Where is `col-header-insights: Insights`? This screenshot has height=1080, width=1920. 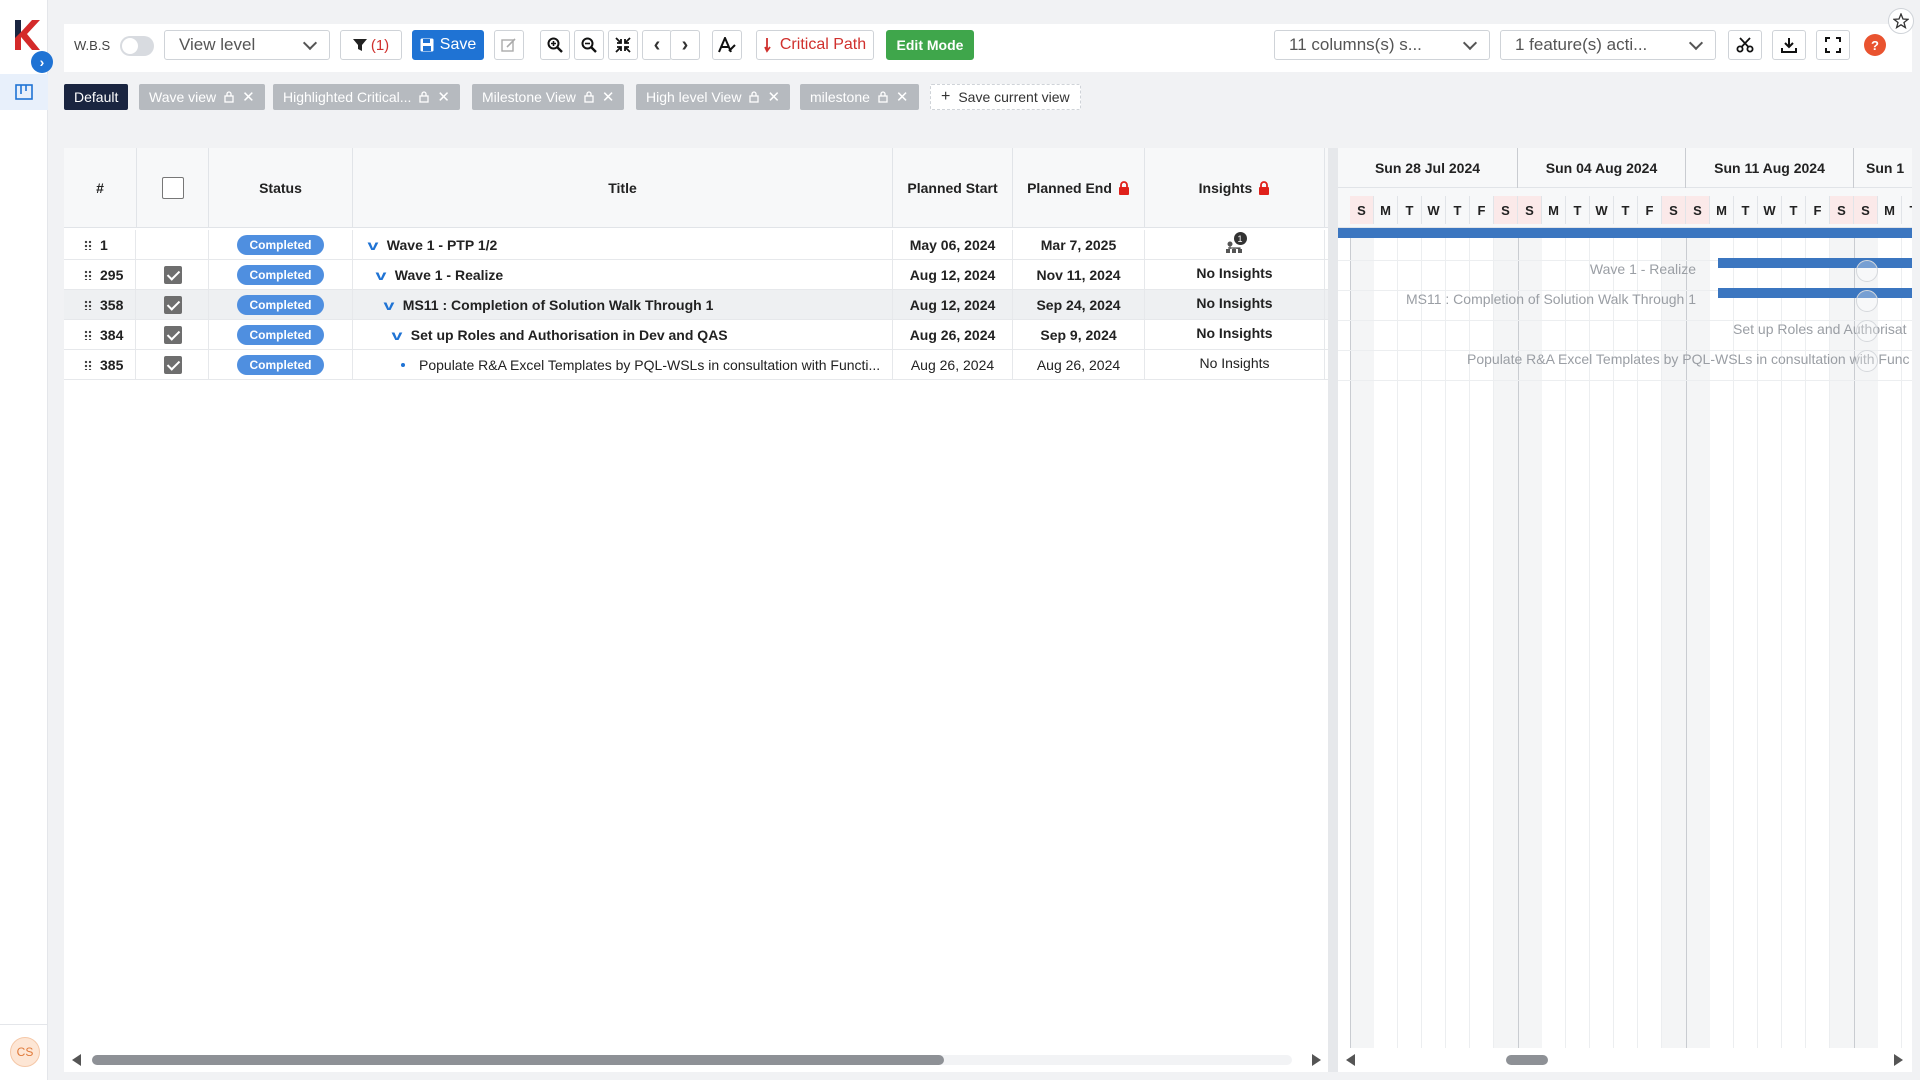 col-header-insights: Insights is located at coordinates (1235, 188).